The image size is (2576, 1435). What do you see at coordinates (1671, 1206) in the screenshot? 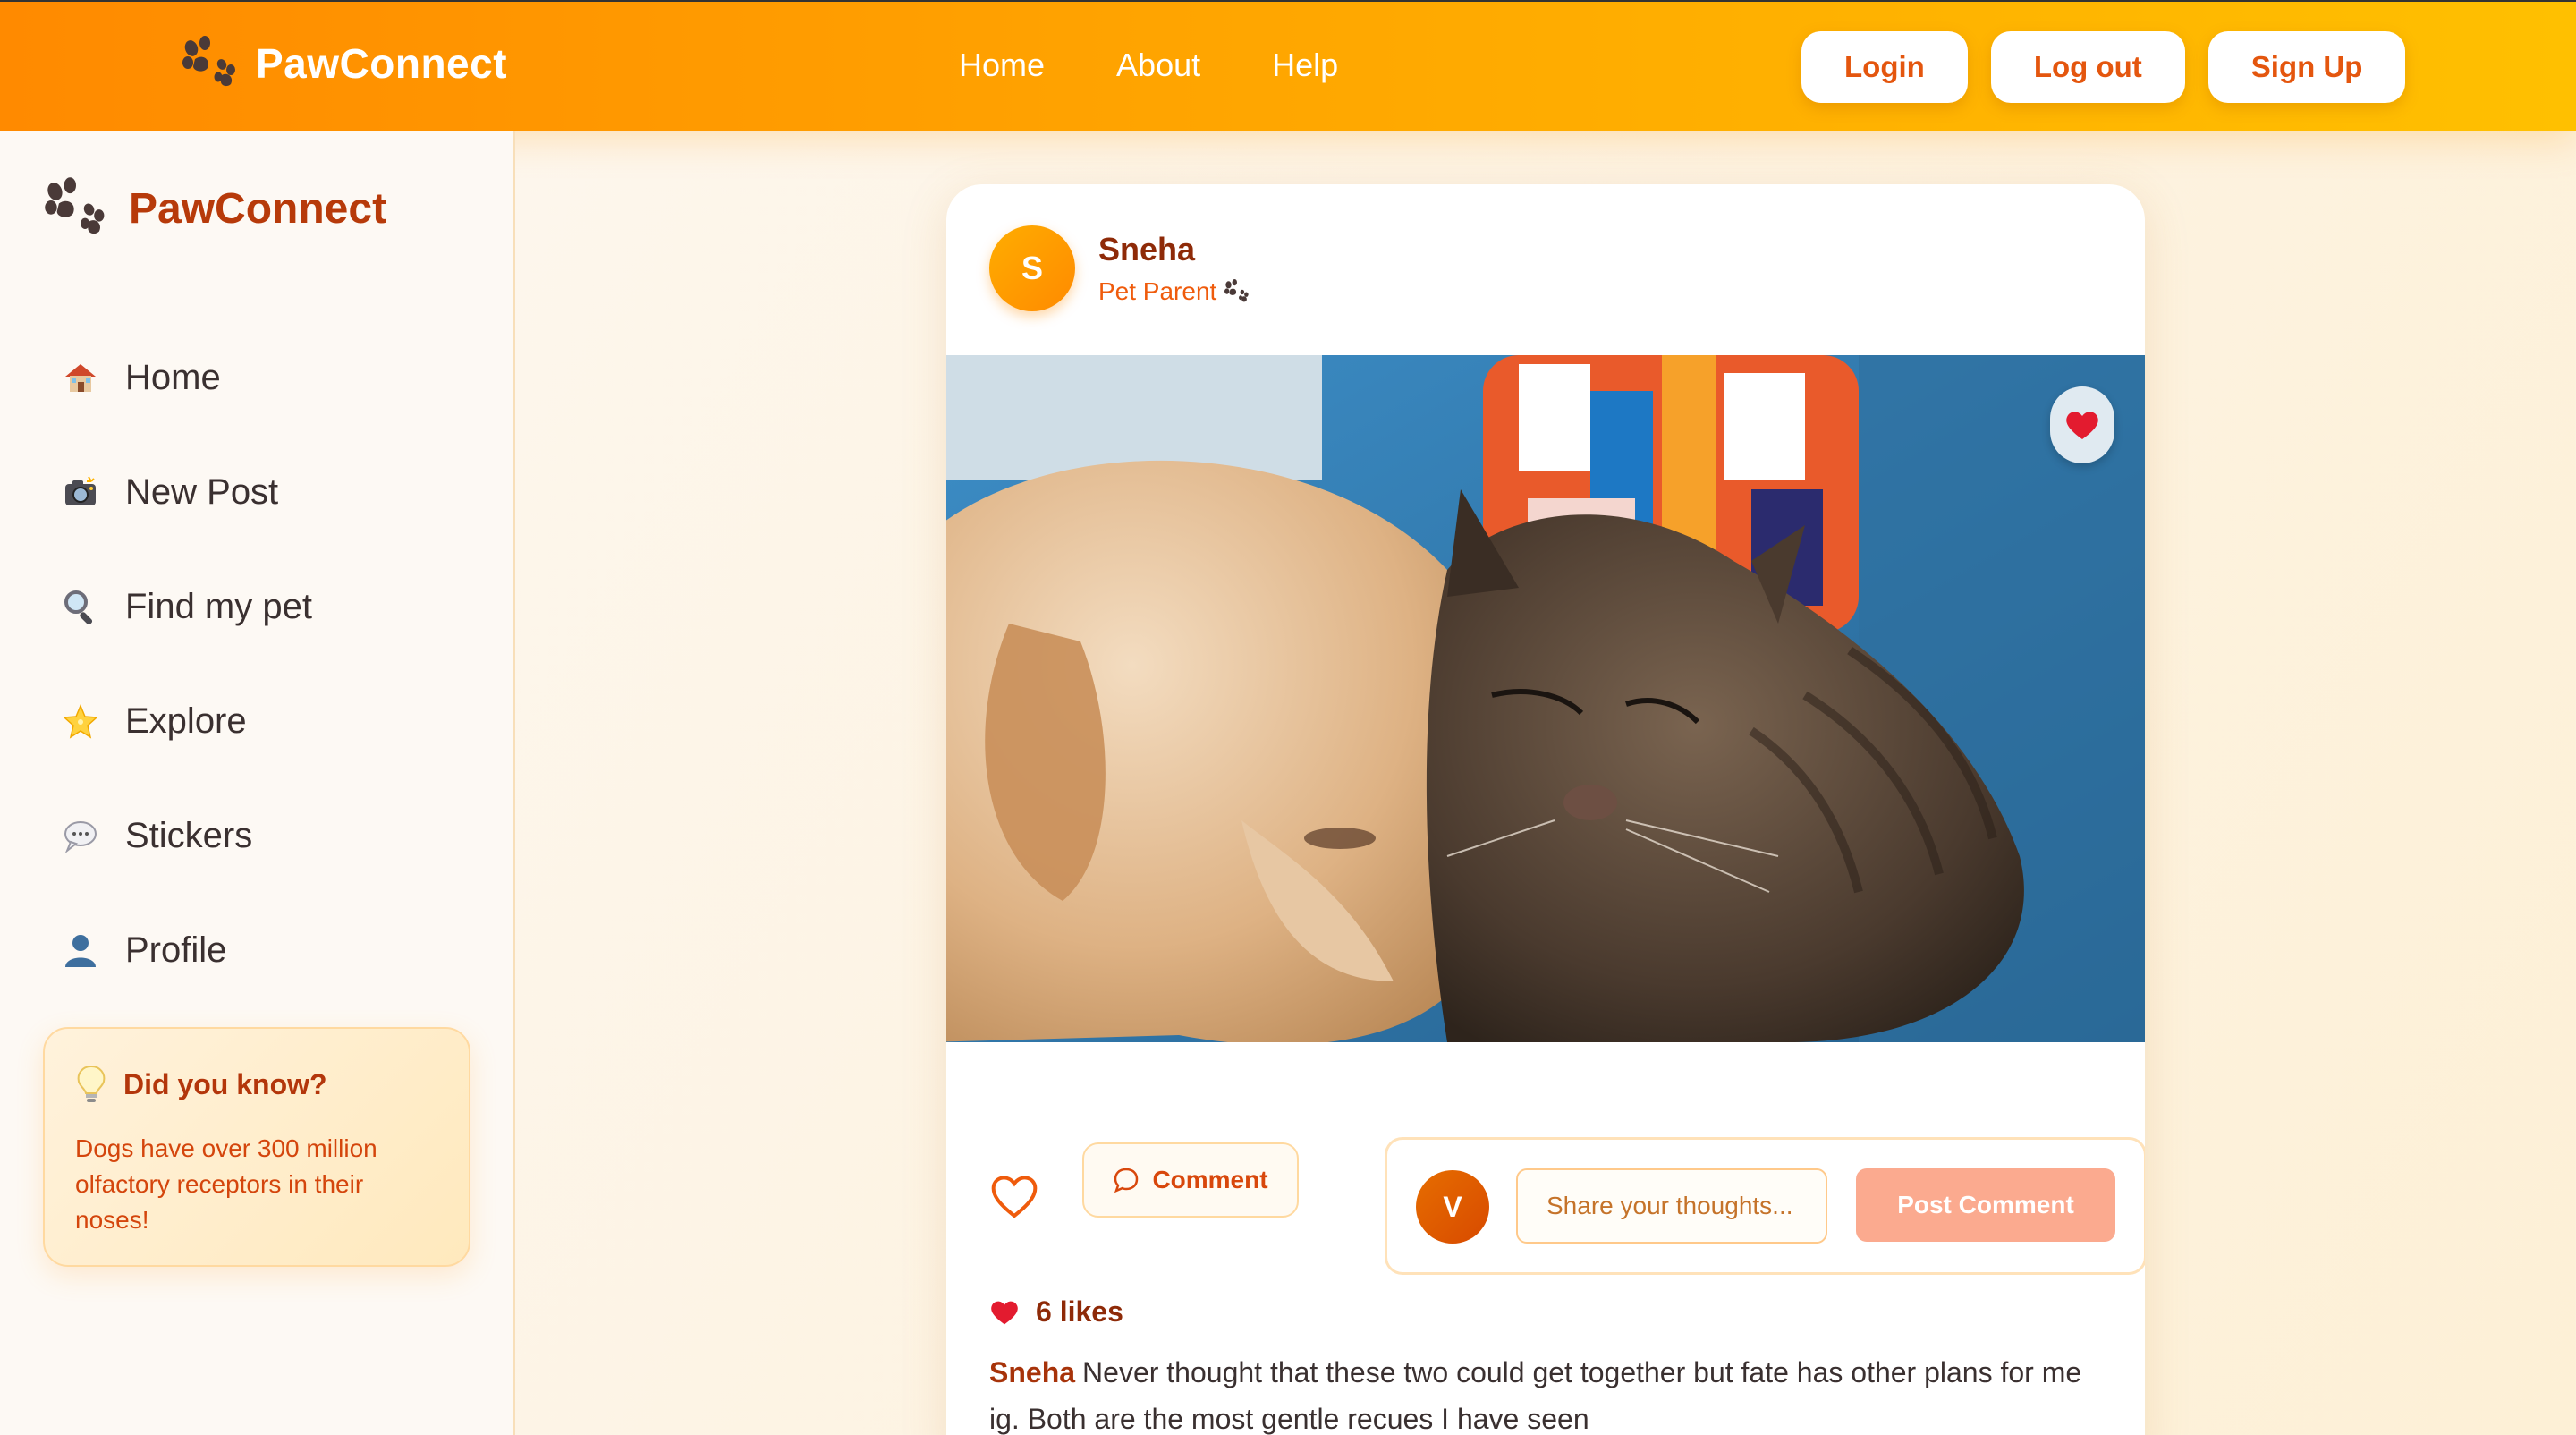
I see `comment-input` at bounding box center [1671, 1206].